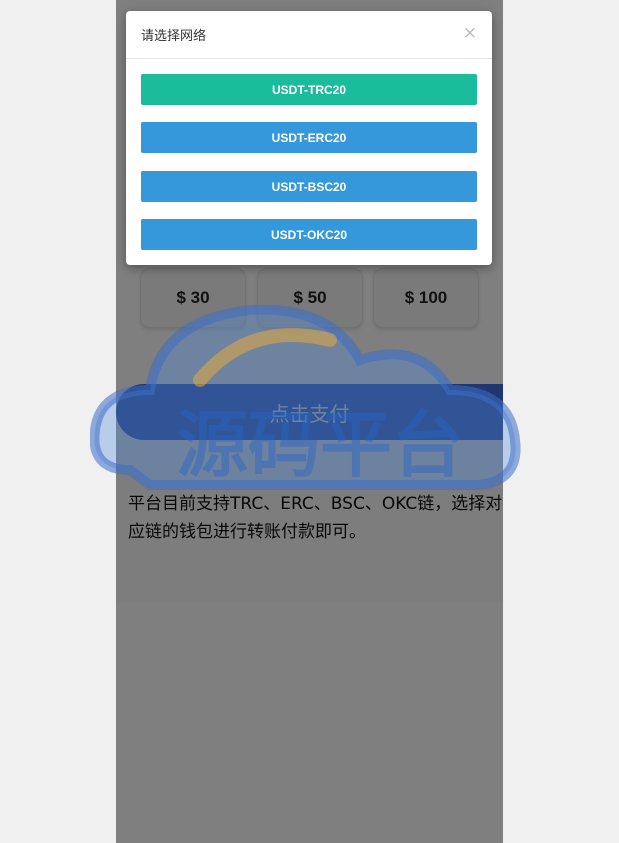  Describe the element at coordinates (309, 186) in the screenshot. I see `network-bsc20-button: USDT-BSC20` at that location.